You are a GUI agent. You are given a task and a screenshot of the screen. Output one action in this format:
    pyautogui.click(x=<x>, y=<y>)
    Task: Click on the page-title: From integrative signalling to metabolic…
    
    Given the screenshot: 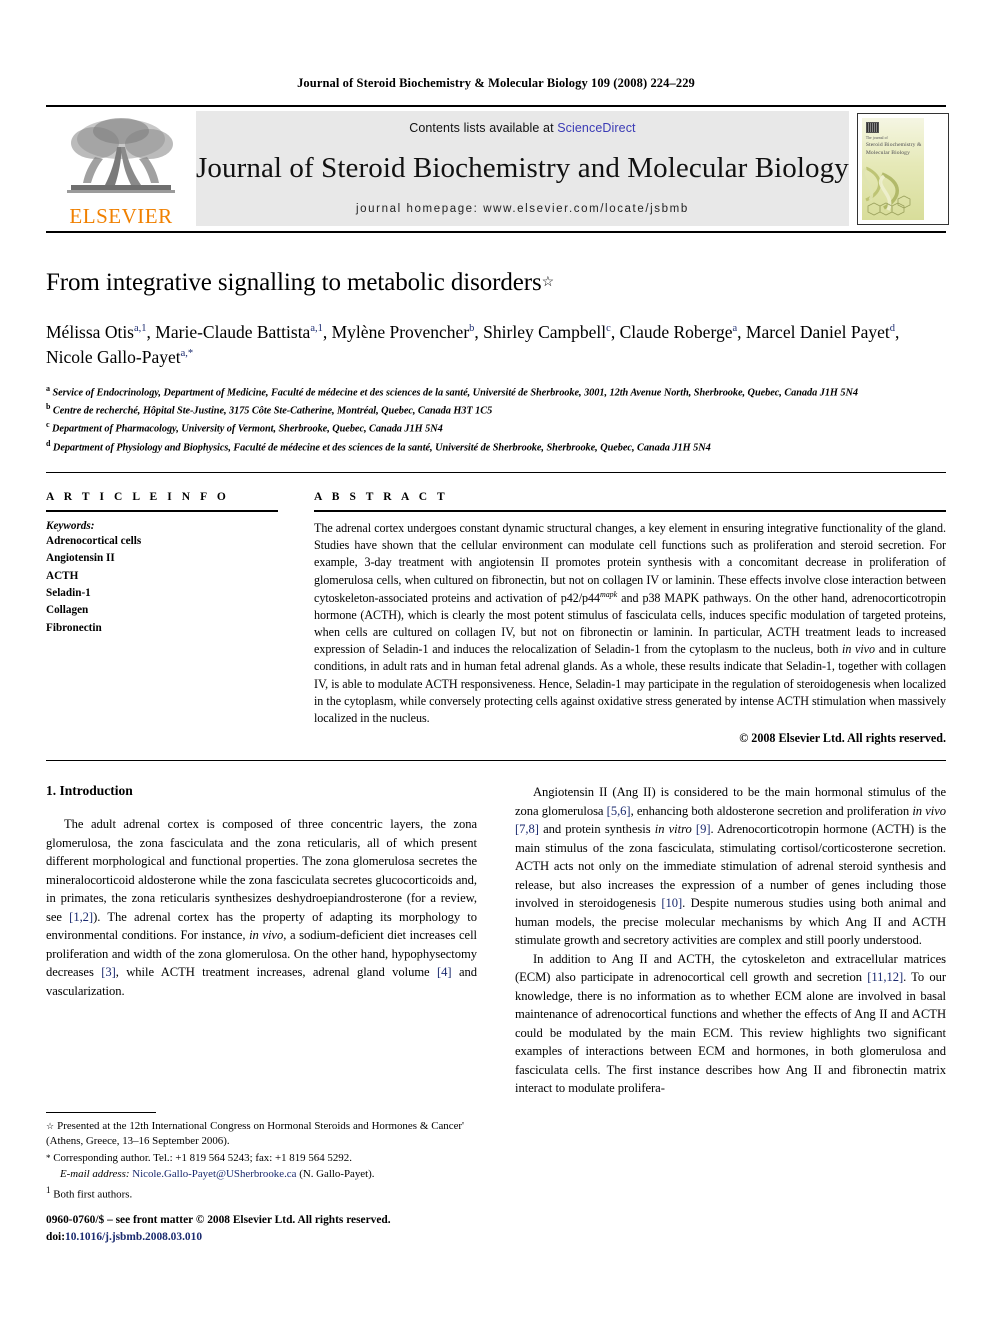 What is the action you would take?
    pyautogui.click(x=496, y=283)
    